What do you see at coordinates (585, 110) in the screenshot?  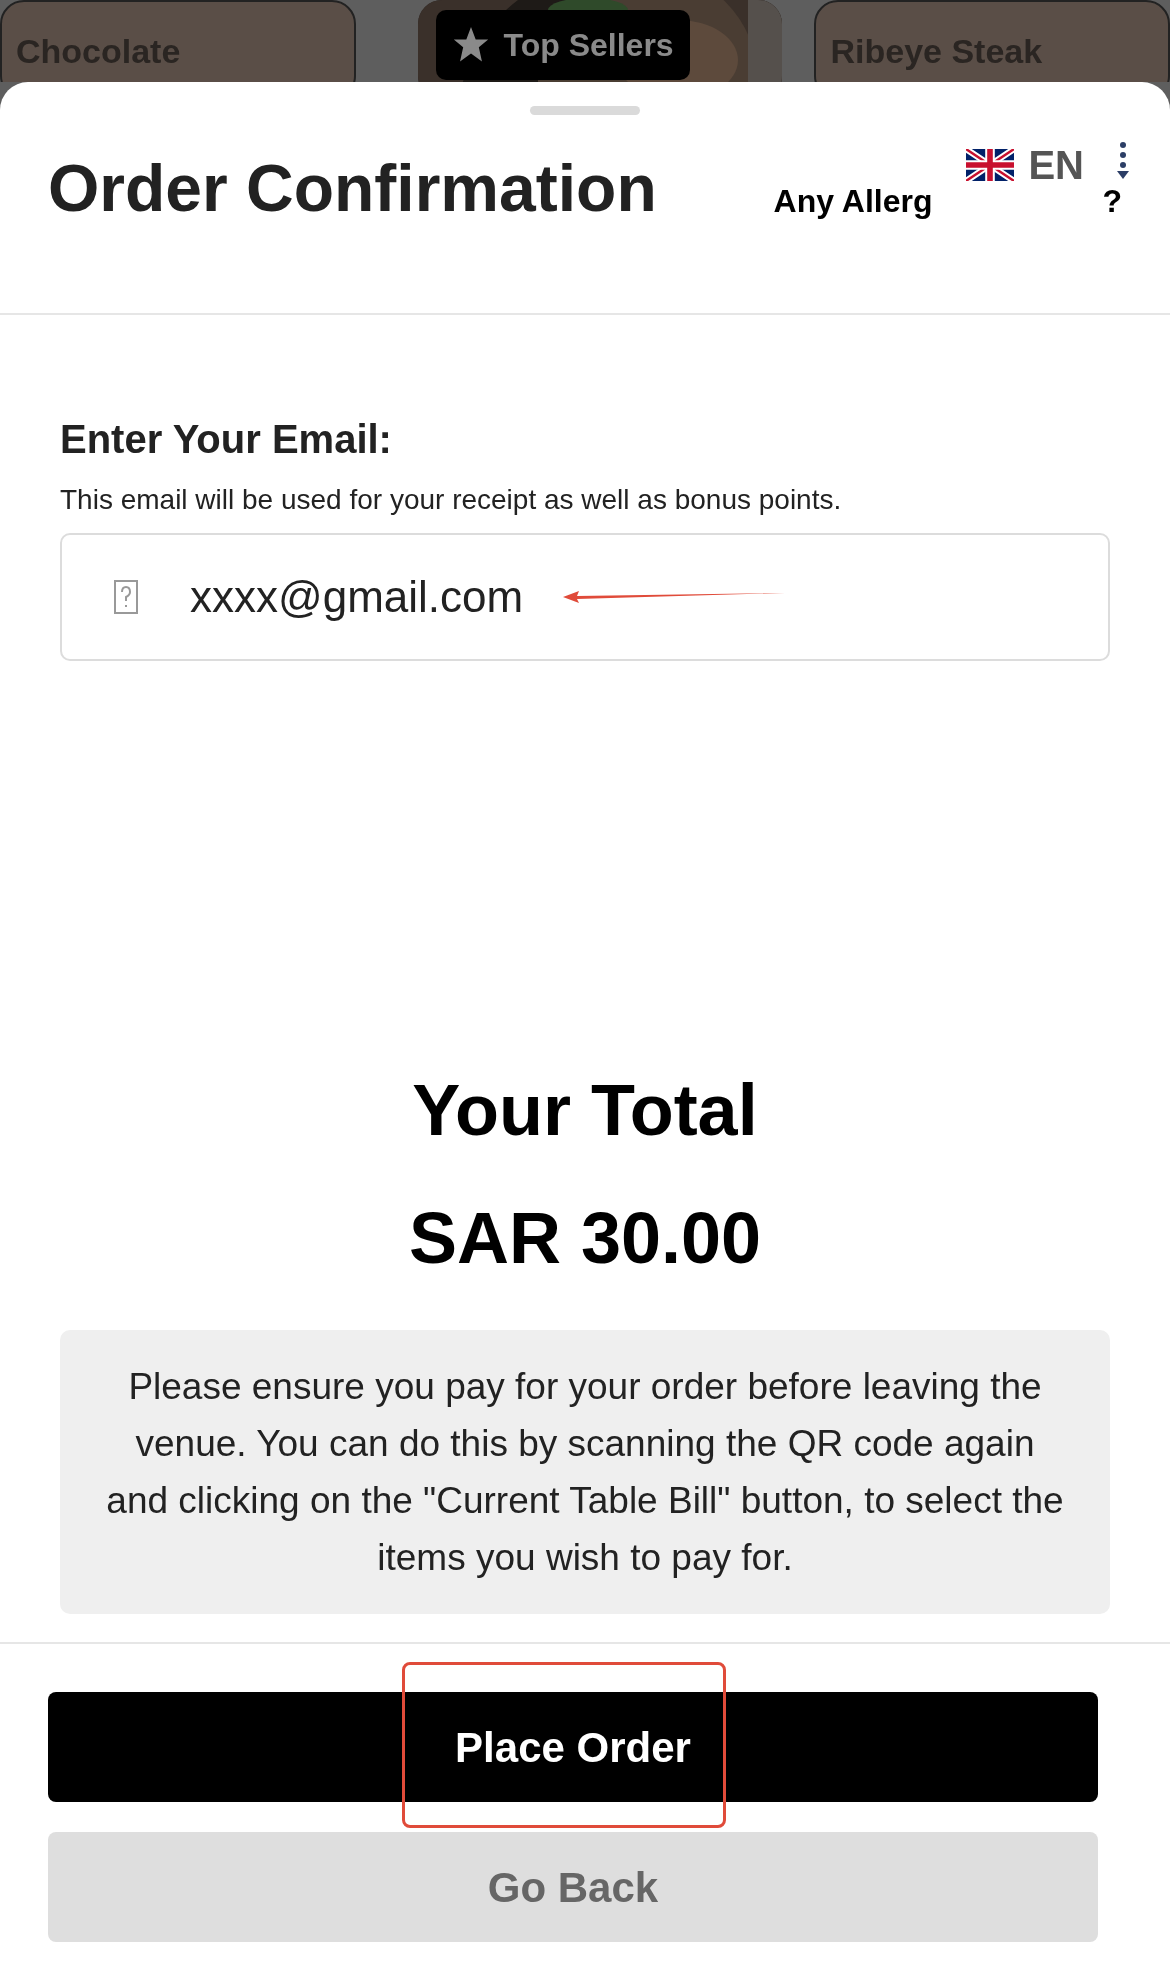 I see `drag-handle` at bounding box center [585, 110].